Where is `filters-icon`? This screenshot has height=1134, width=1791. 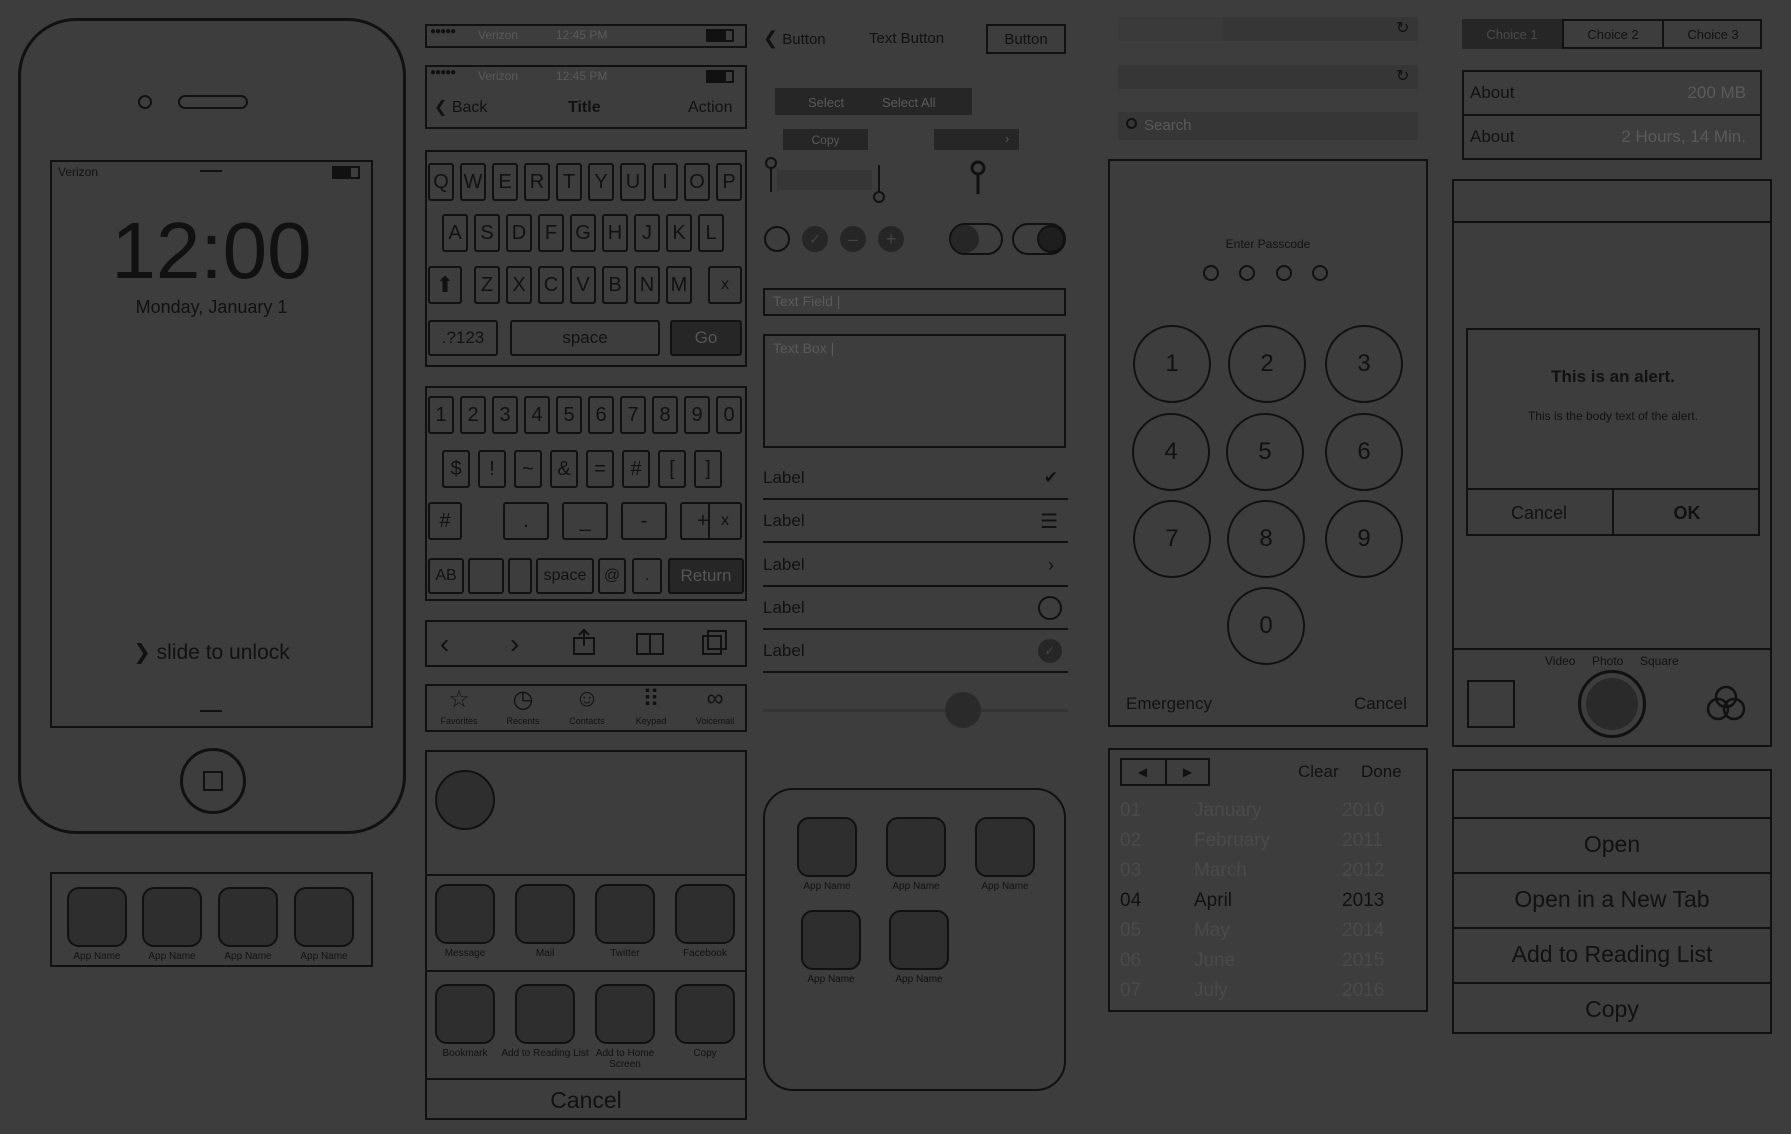 filters-icon is located at coordinates (1726, 703).